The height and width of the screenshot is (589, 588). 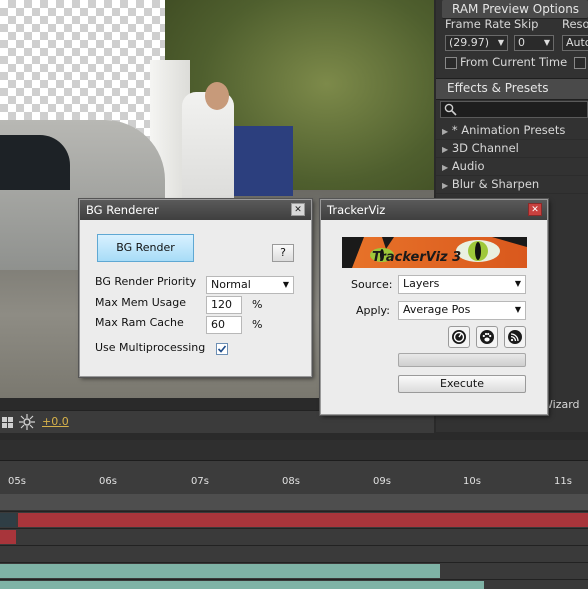 I want to click on tree-item-label: Audio, so click(x=468, y=166).